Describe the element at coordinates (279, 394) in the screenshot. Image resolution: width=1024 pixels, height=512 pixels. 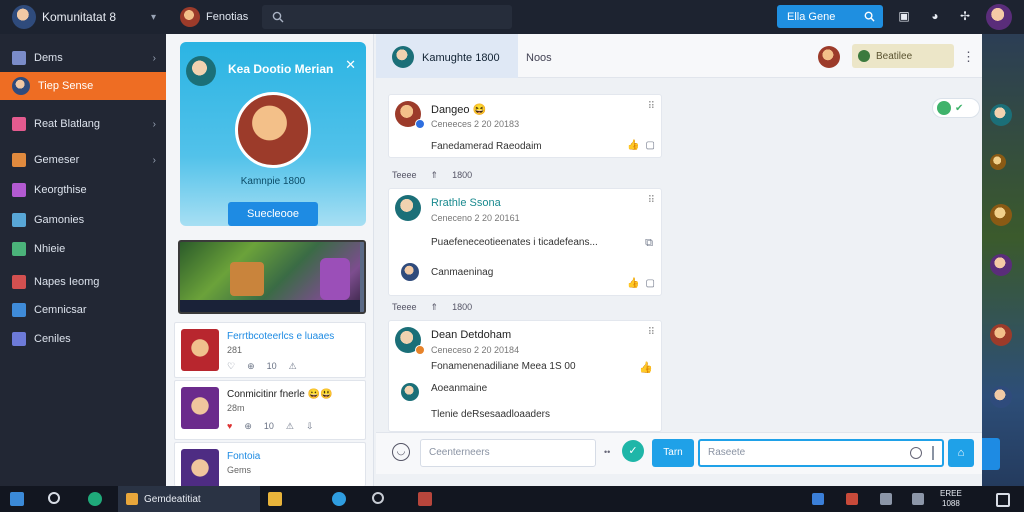
I see `feed-title: Conmicitinr fnerle 😀😃` at that location.